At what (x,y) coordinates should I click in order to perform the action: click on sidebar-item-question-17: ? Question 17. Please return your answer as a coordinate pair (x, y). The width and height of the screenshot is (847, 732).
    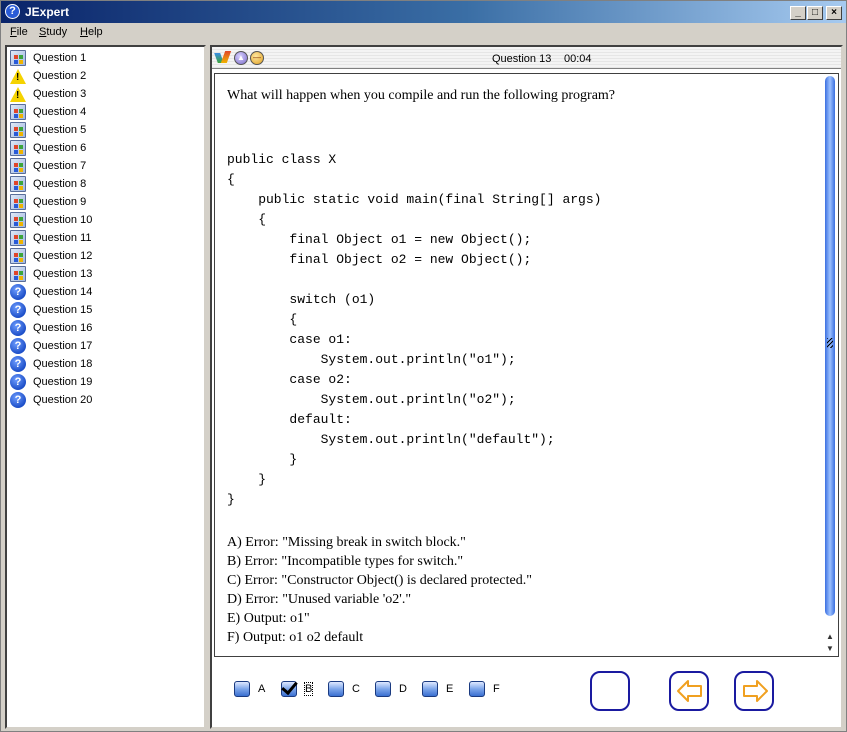
    Looking at the image, I should click on (51, 346).